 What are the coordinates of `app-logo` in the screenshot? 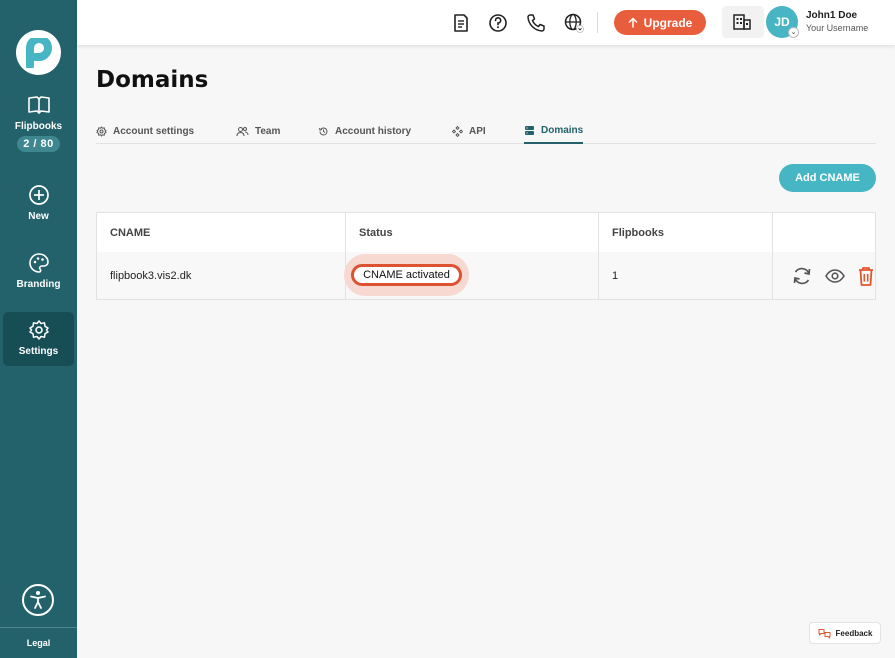 It's located at (38, 52).